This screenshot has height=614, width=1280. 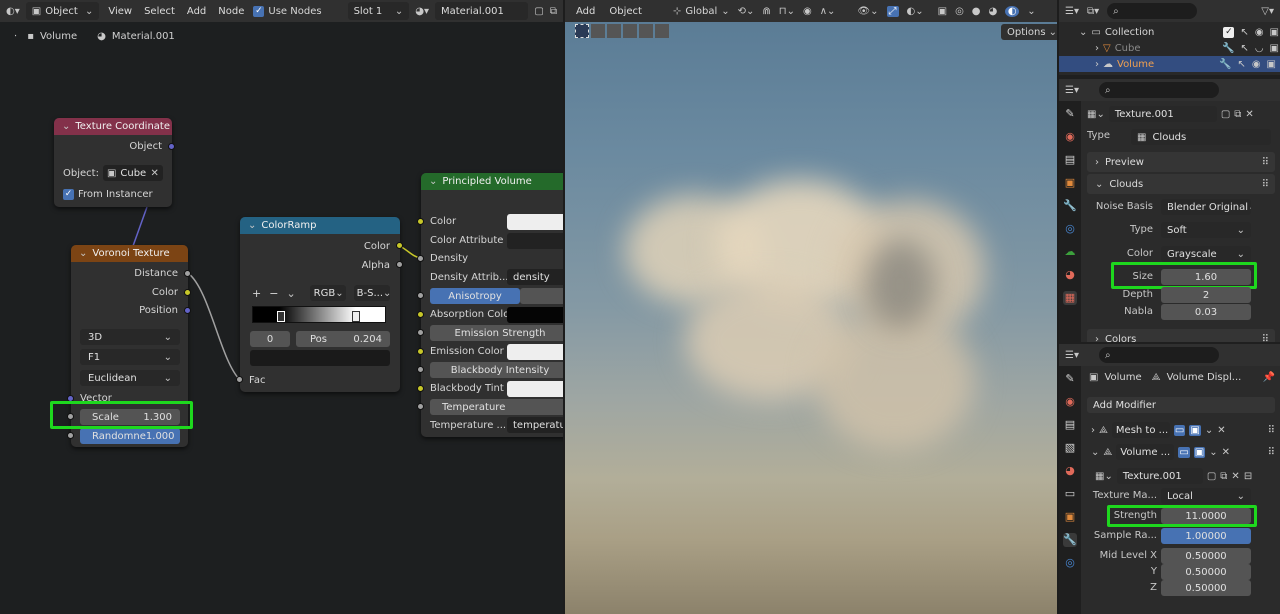 What do you see at coordinates (1237, 114) in the screenshot?
I see `duplicate-icon: ⧉` at bounding box center [1237, 114].